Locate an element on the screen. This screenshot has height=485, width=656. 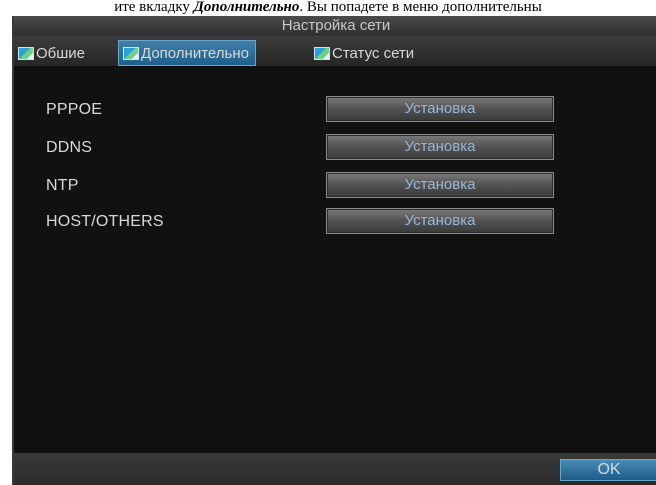
tab-network-status: Статус сети is located at coordinates (362, 53).